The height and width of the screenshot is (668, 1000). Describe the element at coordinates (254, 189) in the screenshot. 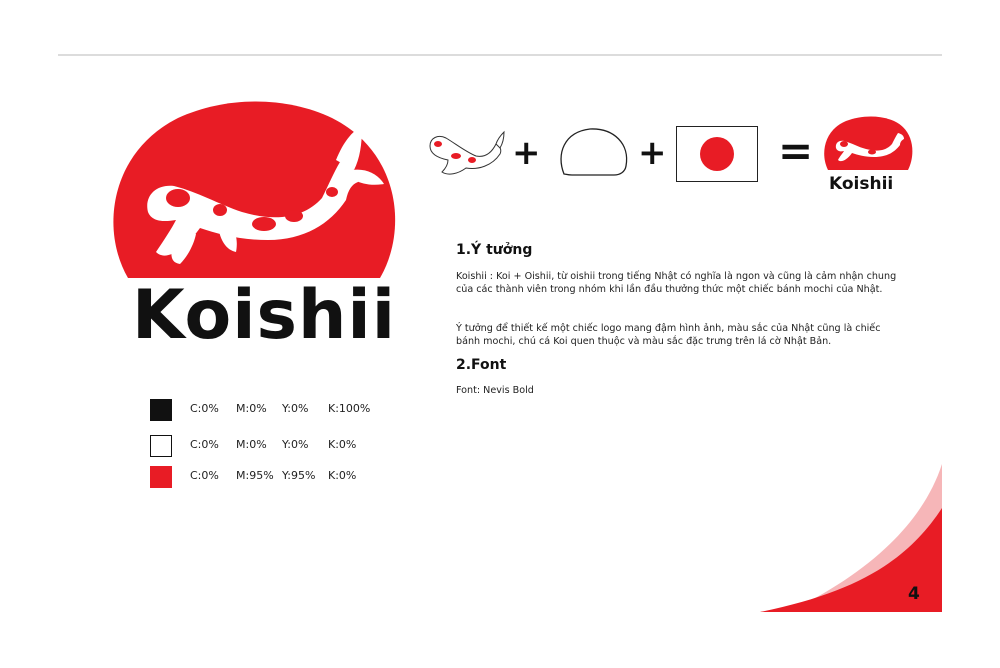

I see `koi-fish-mochi-logo-icon` at that location.